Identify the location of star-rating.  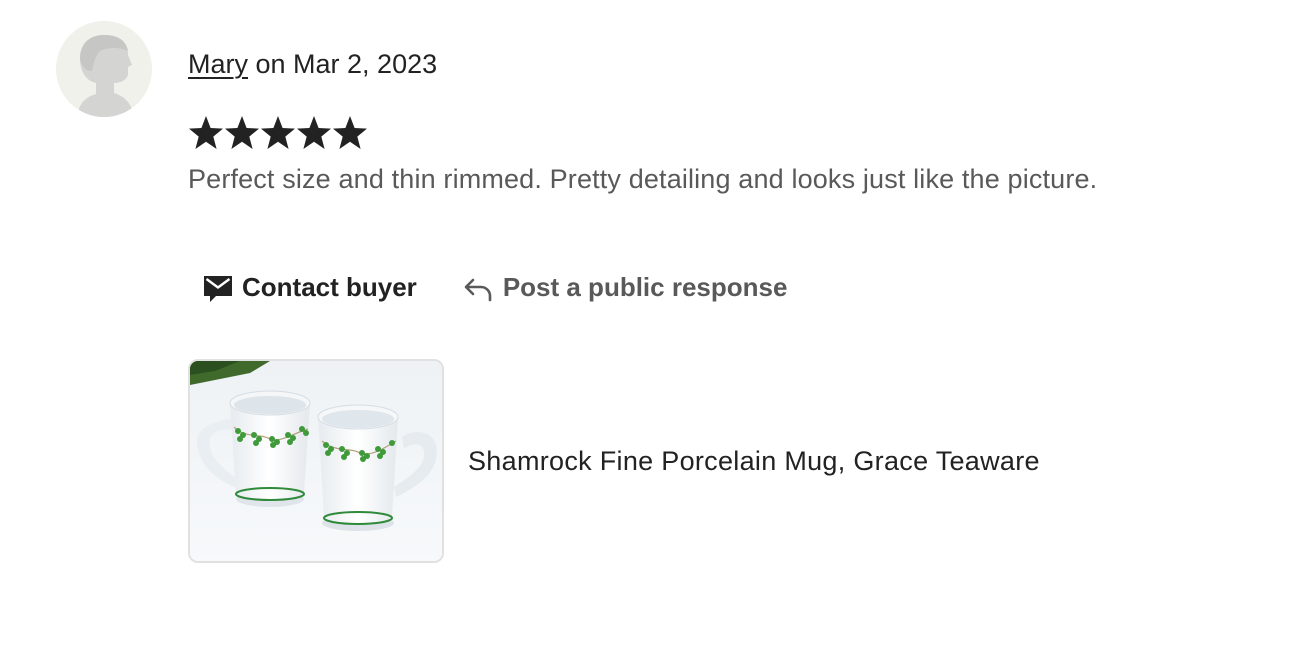
(278, 134).